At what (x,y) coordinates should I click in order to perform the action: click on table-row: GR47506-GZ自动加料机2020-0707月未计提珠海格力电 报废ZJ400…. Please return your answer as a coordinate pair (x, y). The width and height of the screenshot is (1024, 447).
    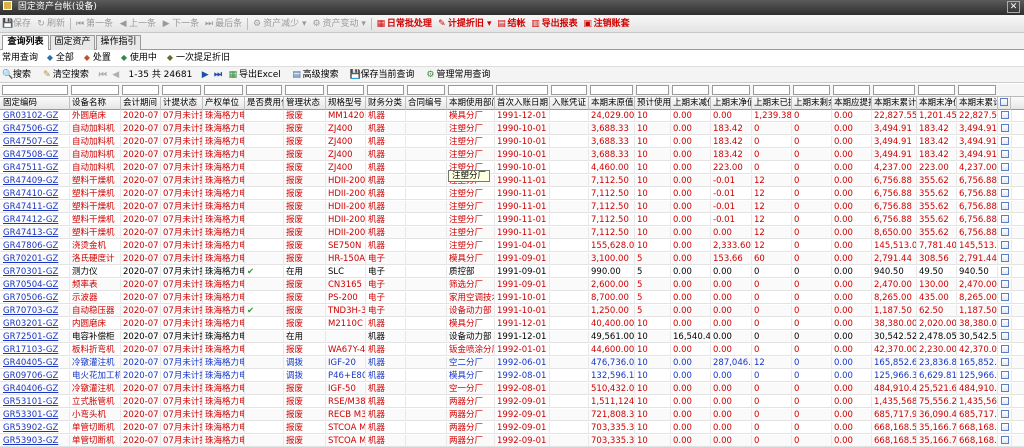
    Looking at the image, I should click on (512, 129).